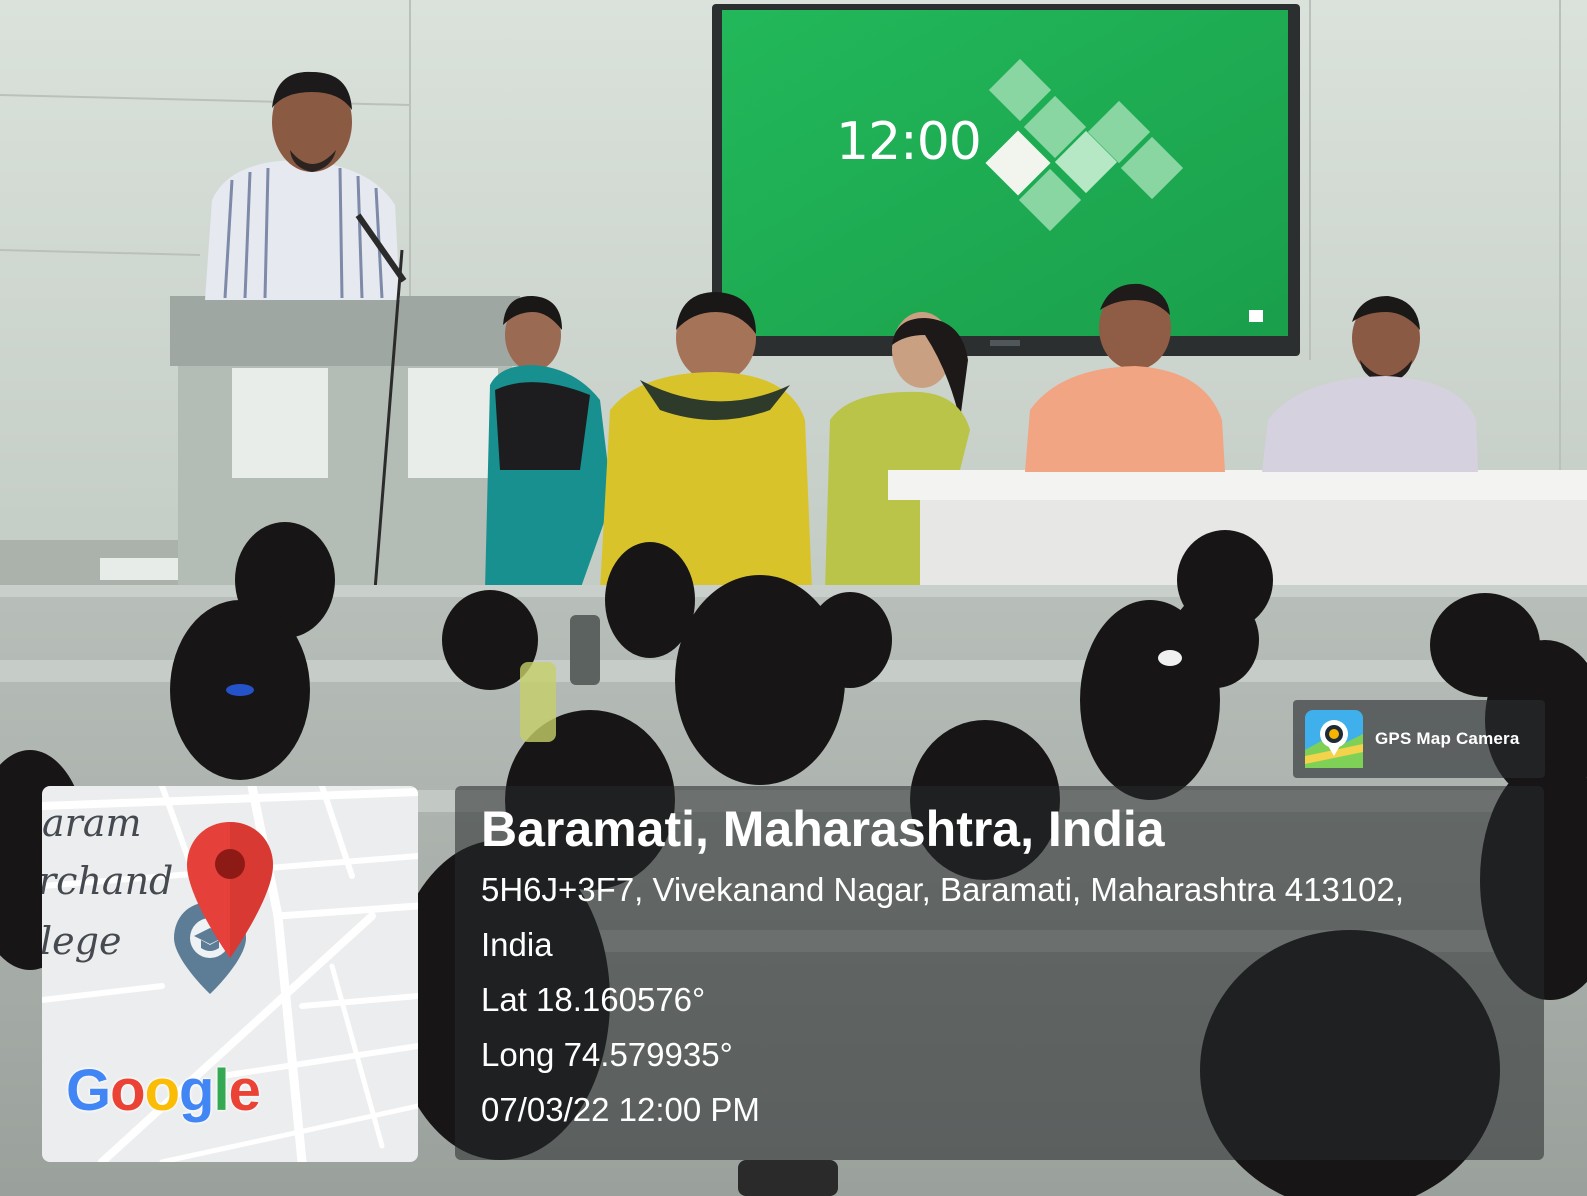  I want to click on google-letter-o2: o, so click(162, 1090).